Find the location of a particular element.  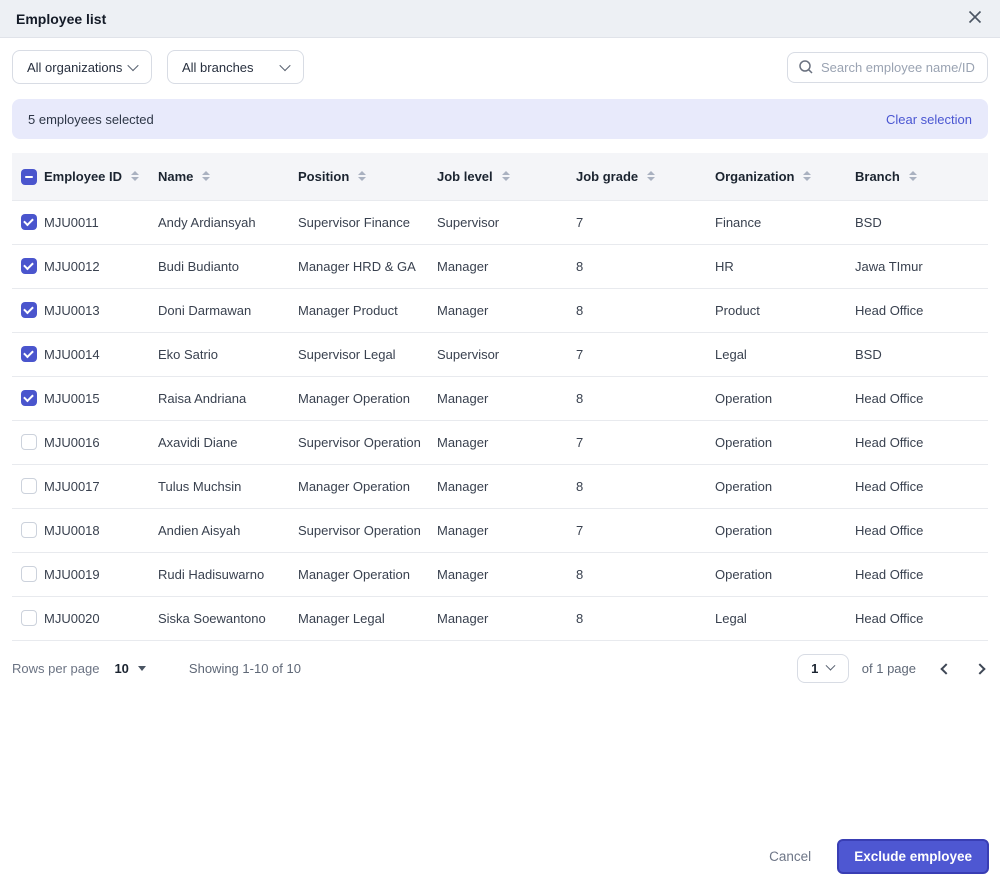

close-button is located at coordinates (975, 18).